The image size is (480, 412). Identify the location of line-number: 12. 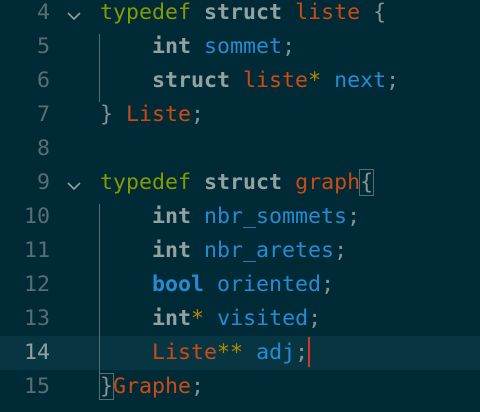
(36, 284).